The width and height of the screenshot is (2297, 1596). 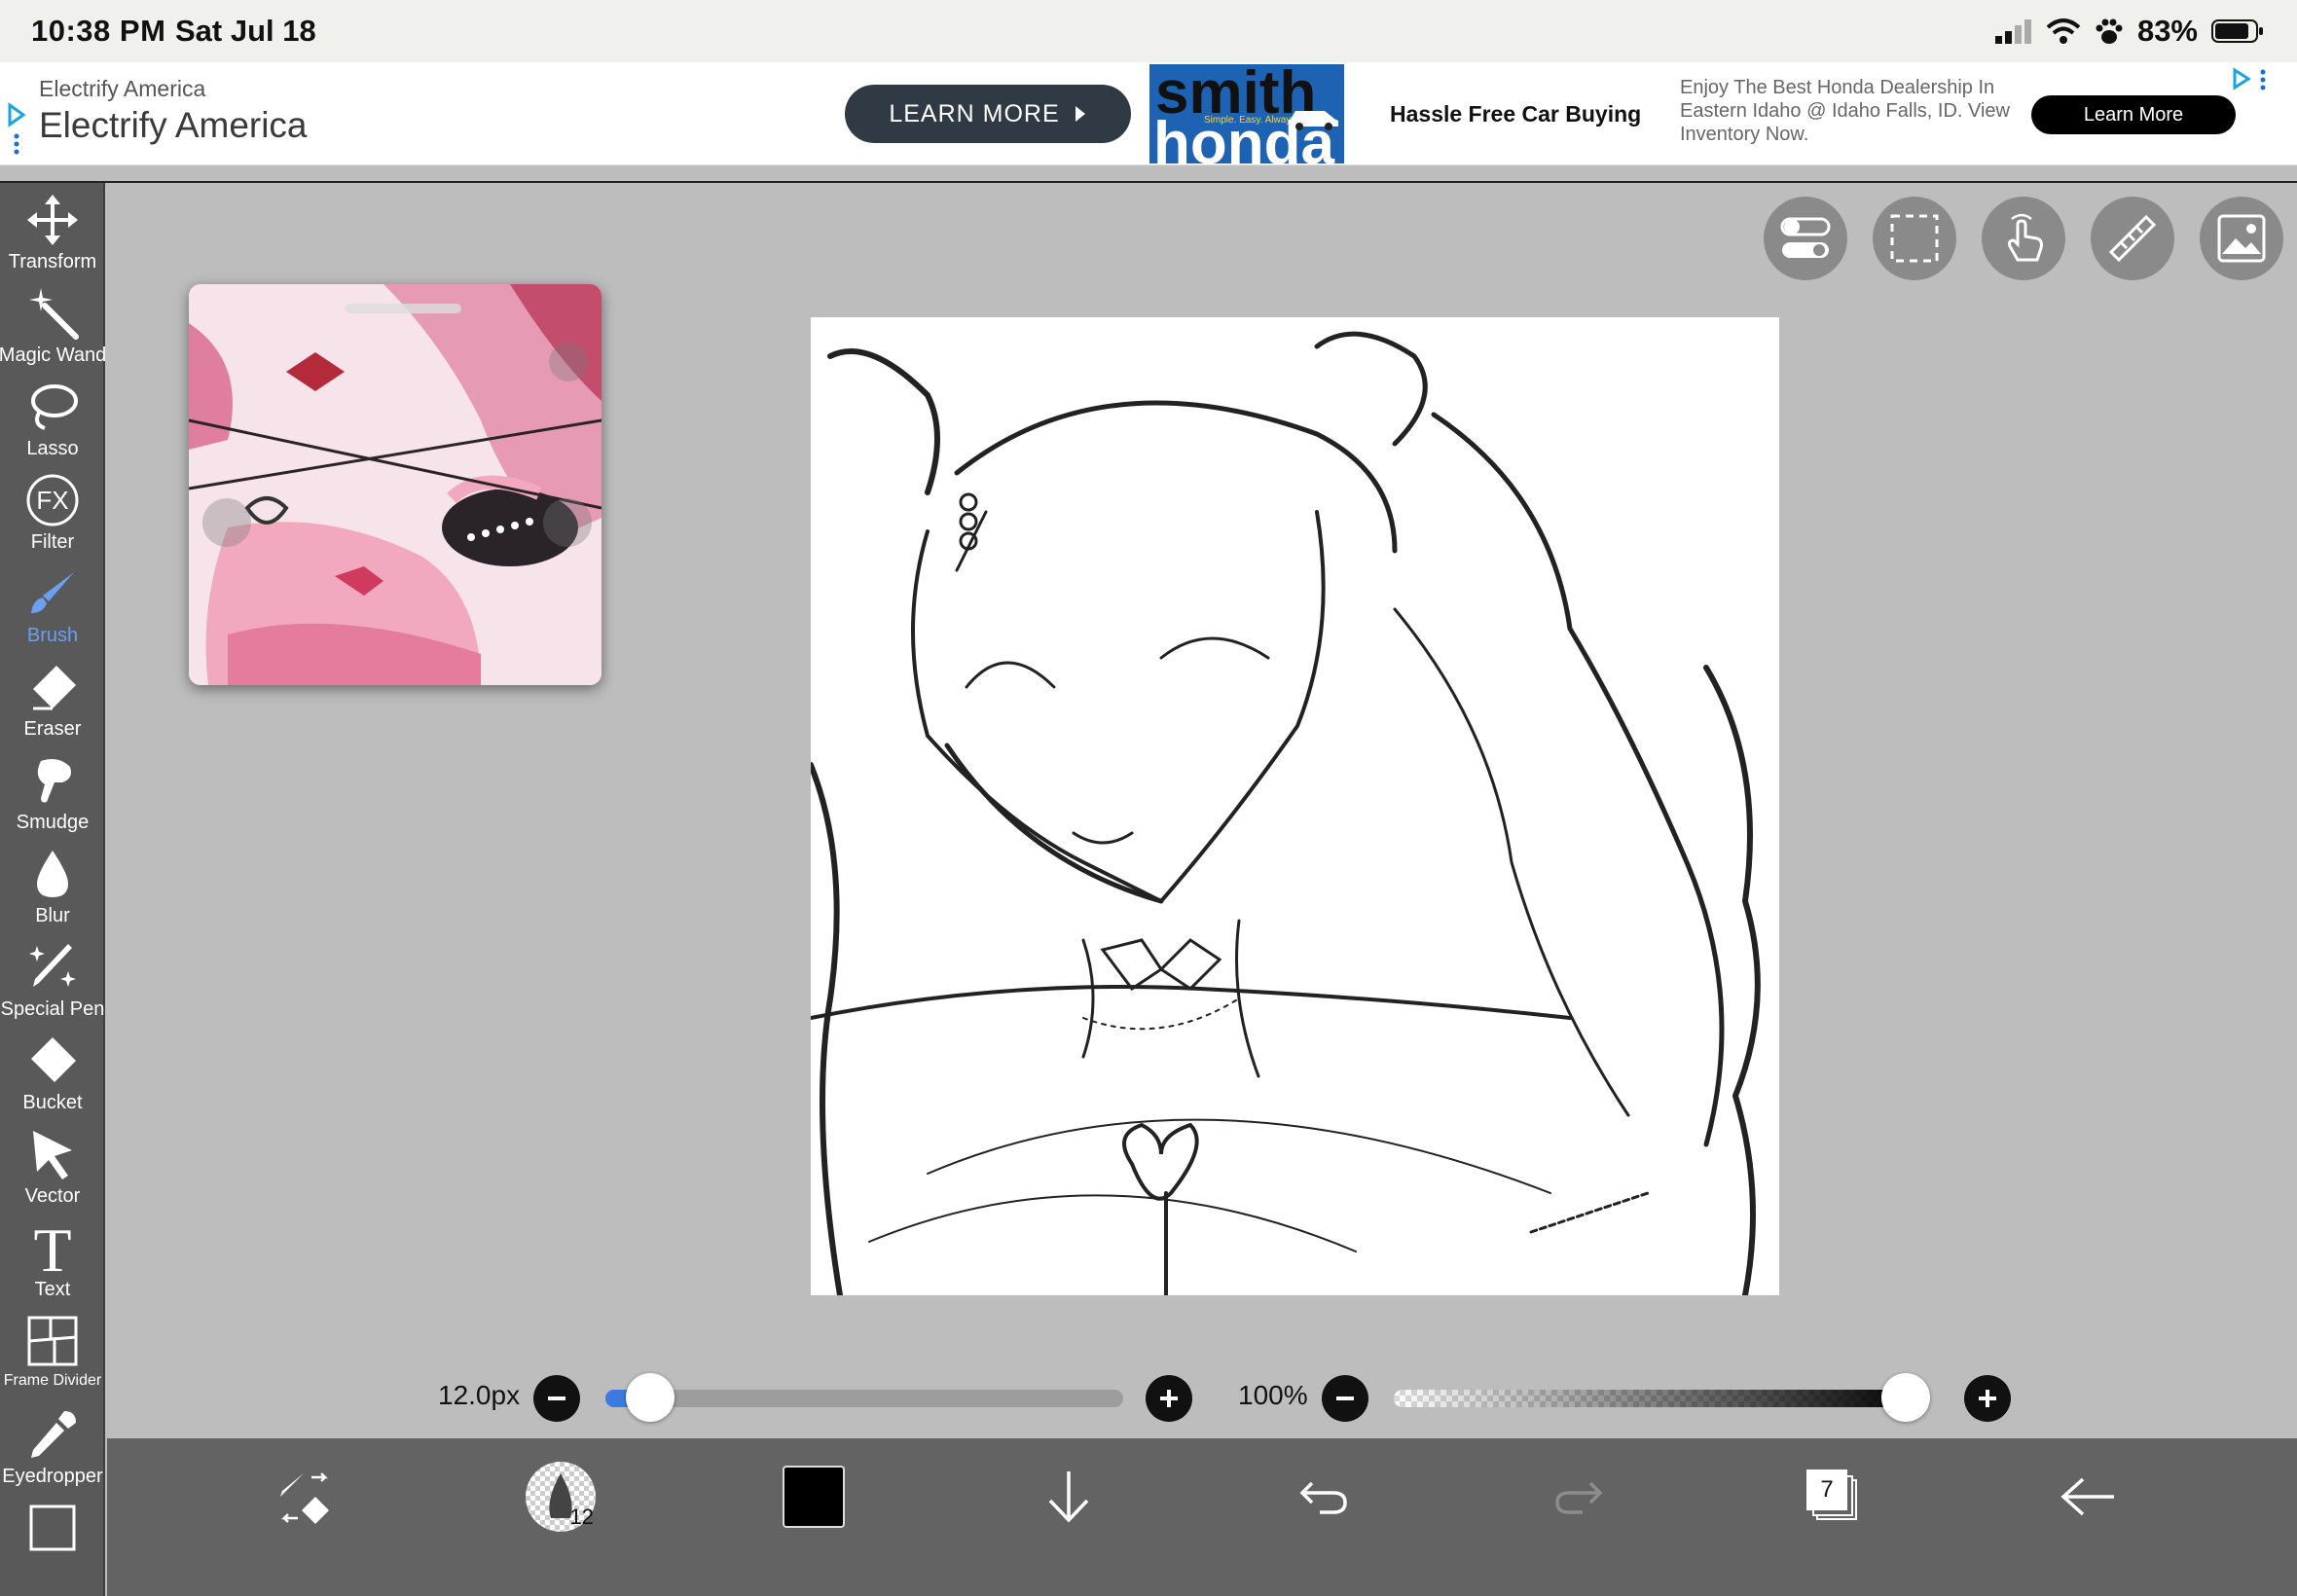 What do you see at coordinates (2133, 114) in the screenshot?
I see `ad-learn-more-button-2: Learn More` at bounding box center [2133, 114].